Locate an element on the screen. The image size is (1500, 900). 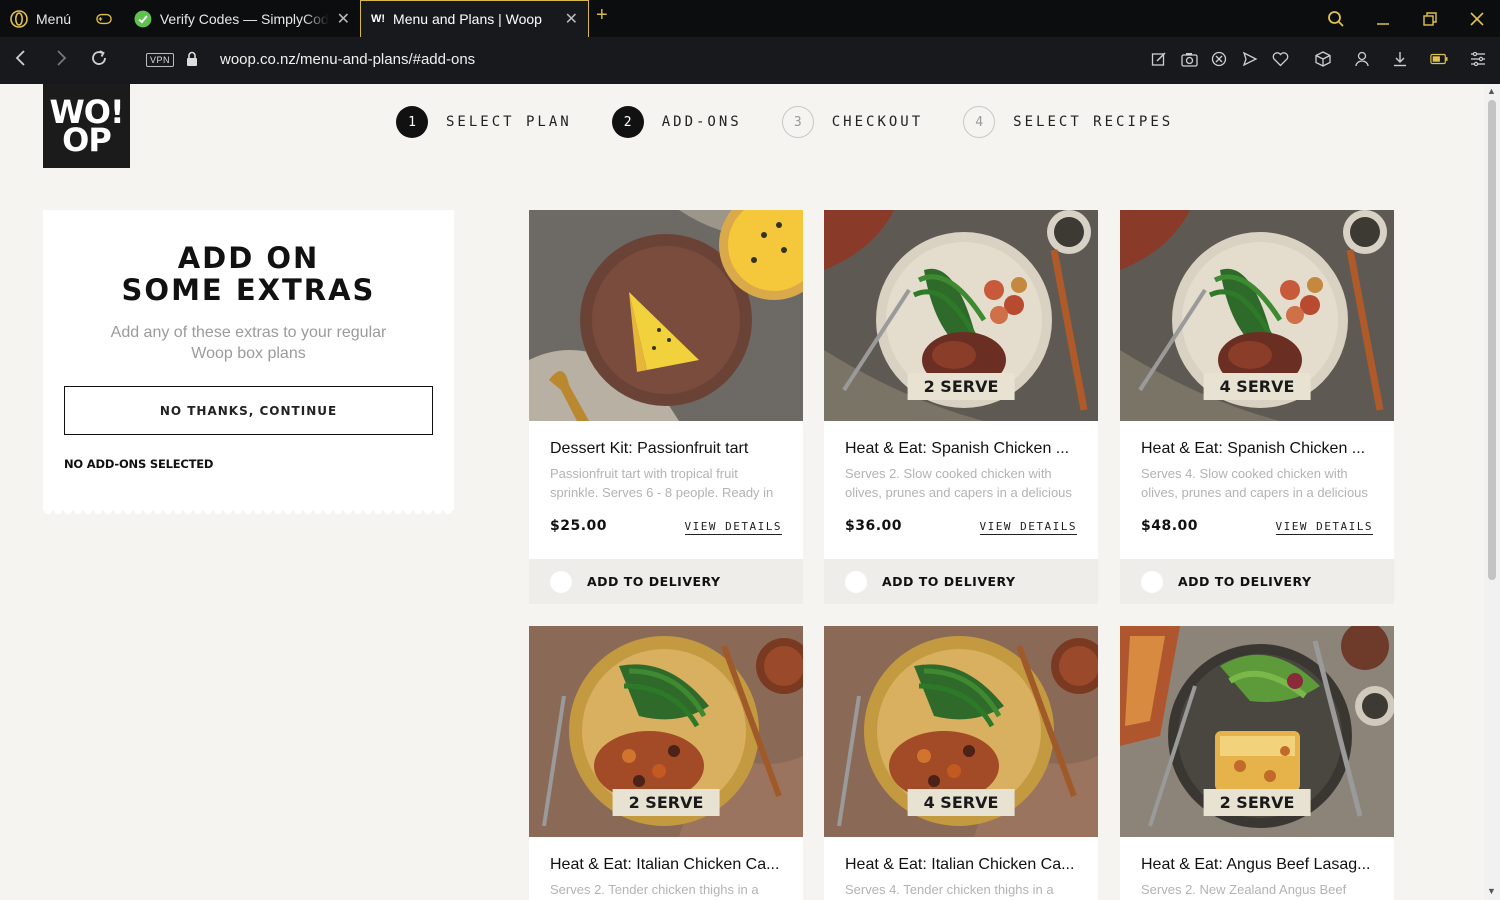
tart-image is located at coordinates (666, 315).